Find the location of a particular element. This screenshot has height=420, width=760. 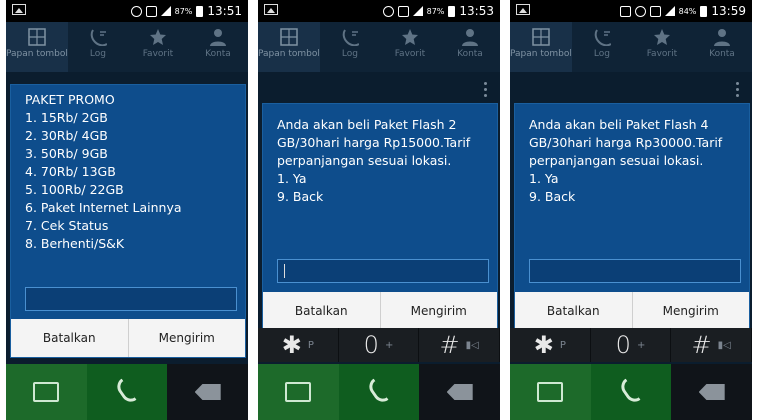

clock: 13:59 is located at coordinates (728, 11).